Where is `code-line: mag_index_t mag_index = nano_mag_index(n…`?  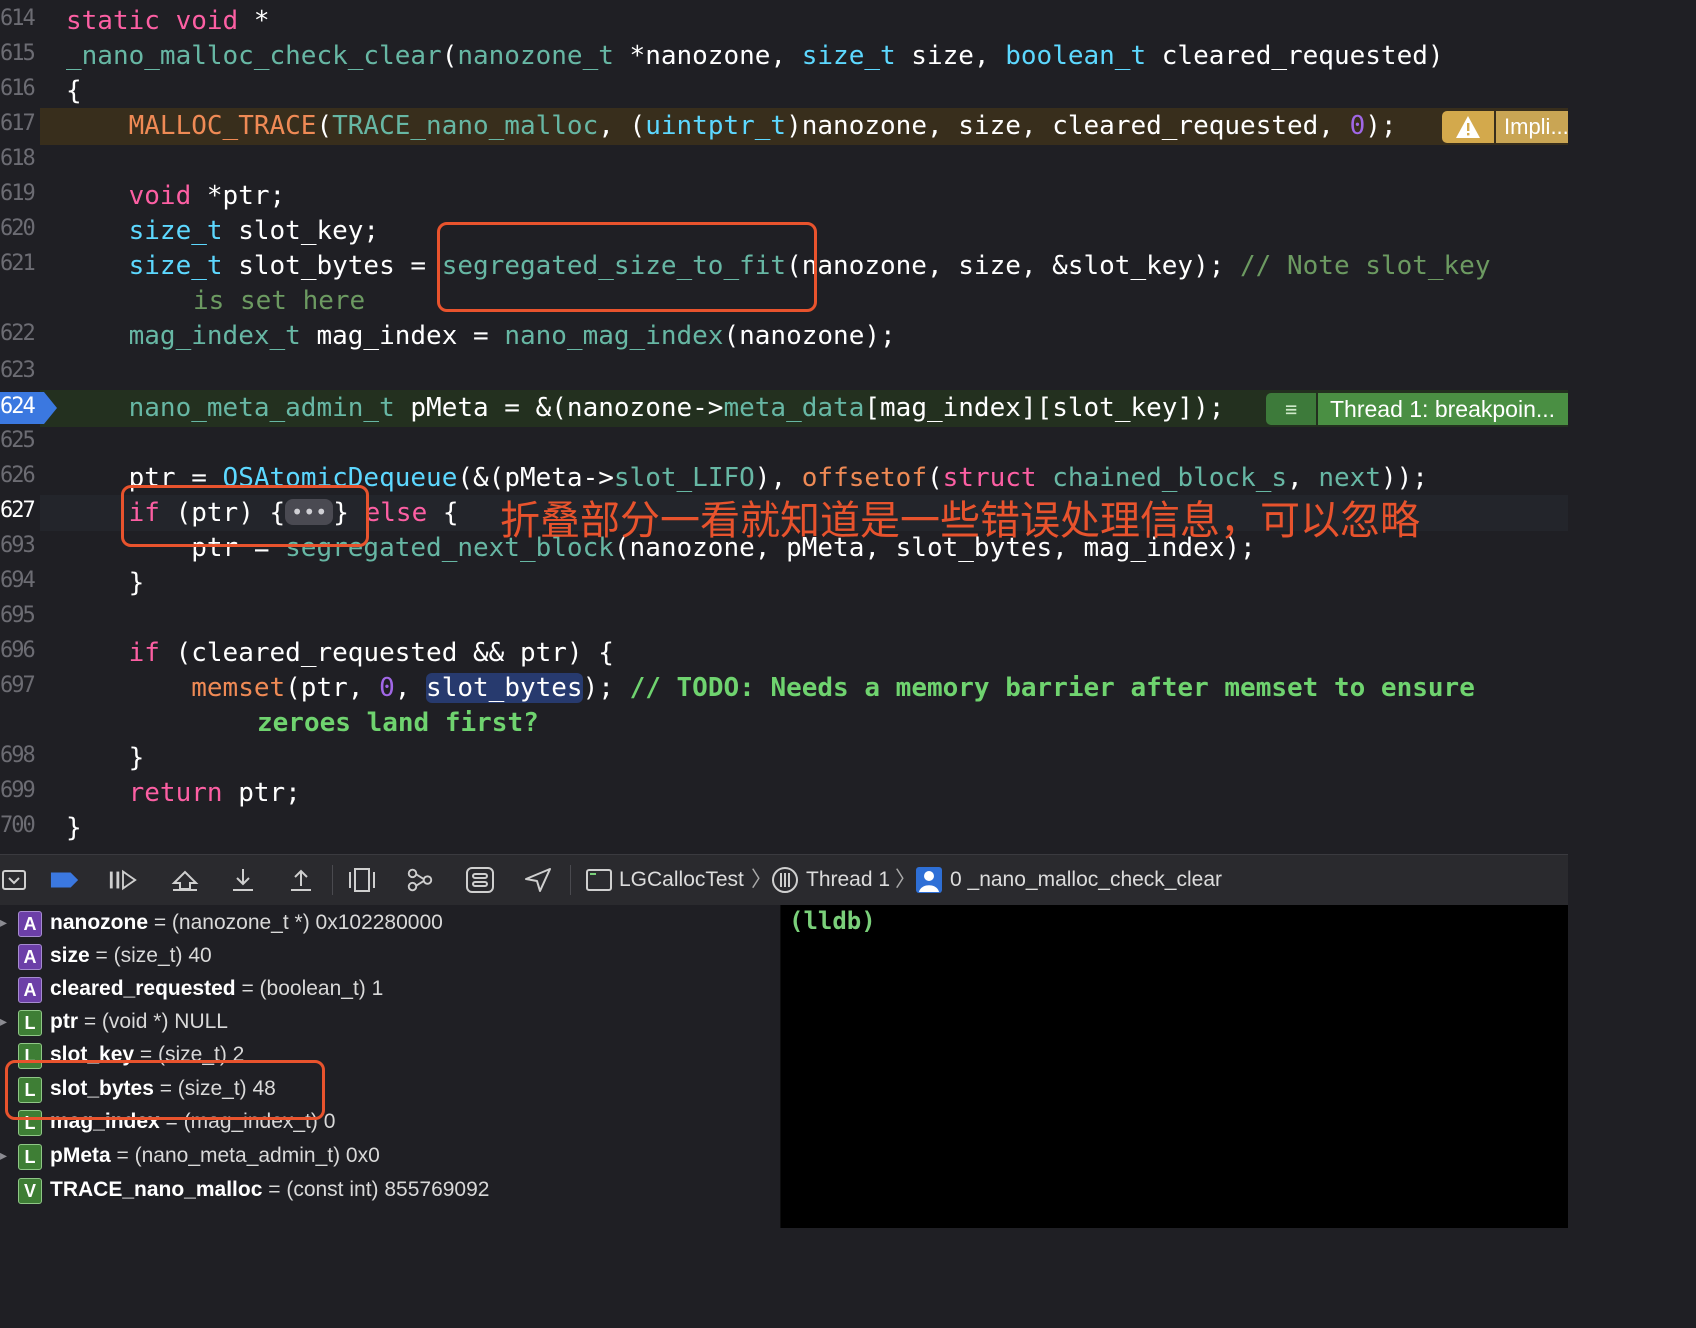
code-line: mag_index_t mag_index = nano_mag_index(n… is located at coordinates (512, 336).